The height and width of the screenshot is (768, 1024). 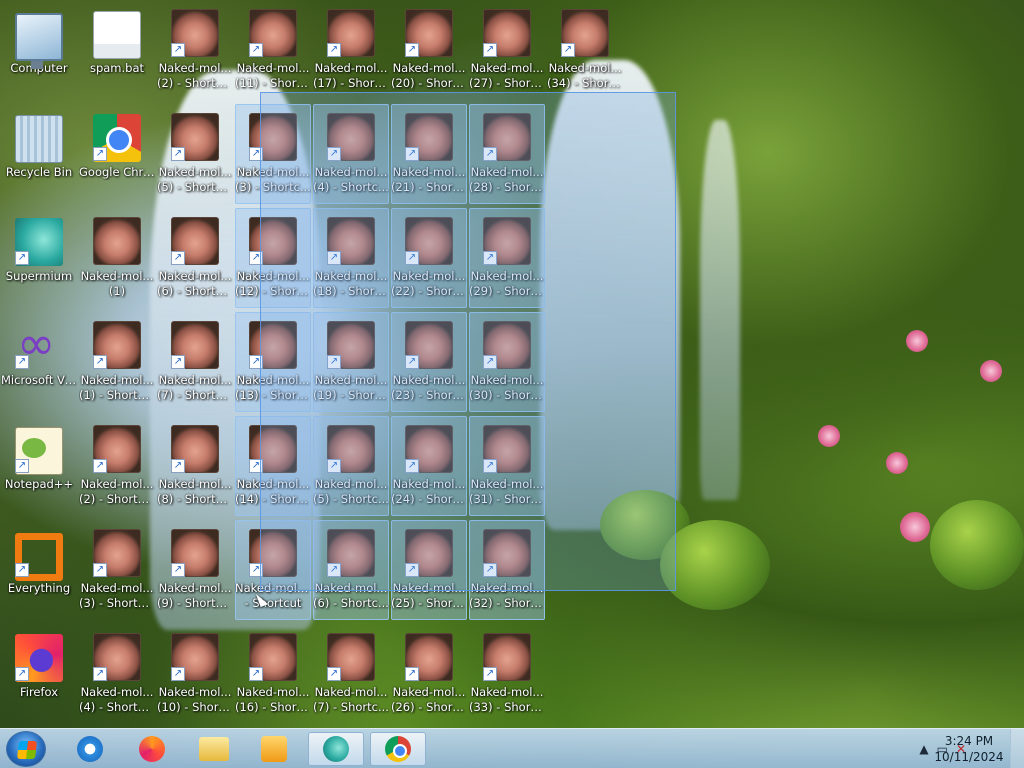 What do you see at coordinates (39, 484) in the screenshot?
I see `icon-label: Notepad++` at bounding box center [39, 484].